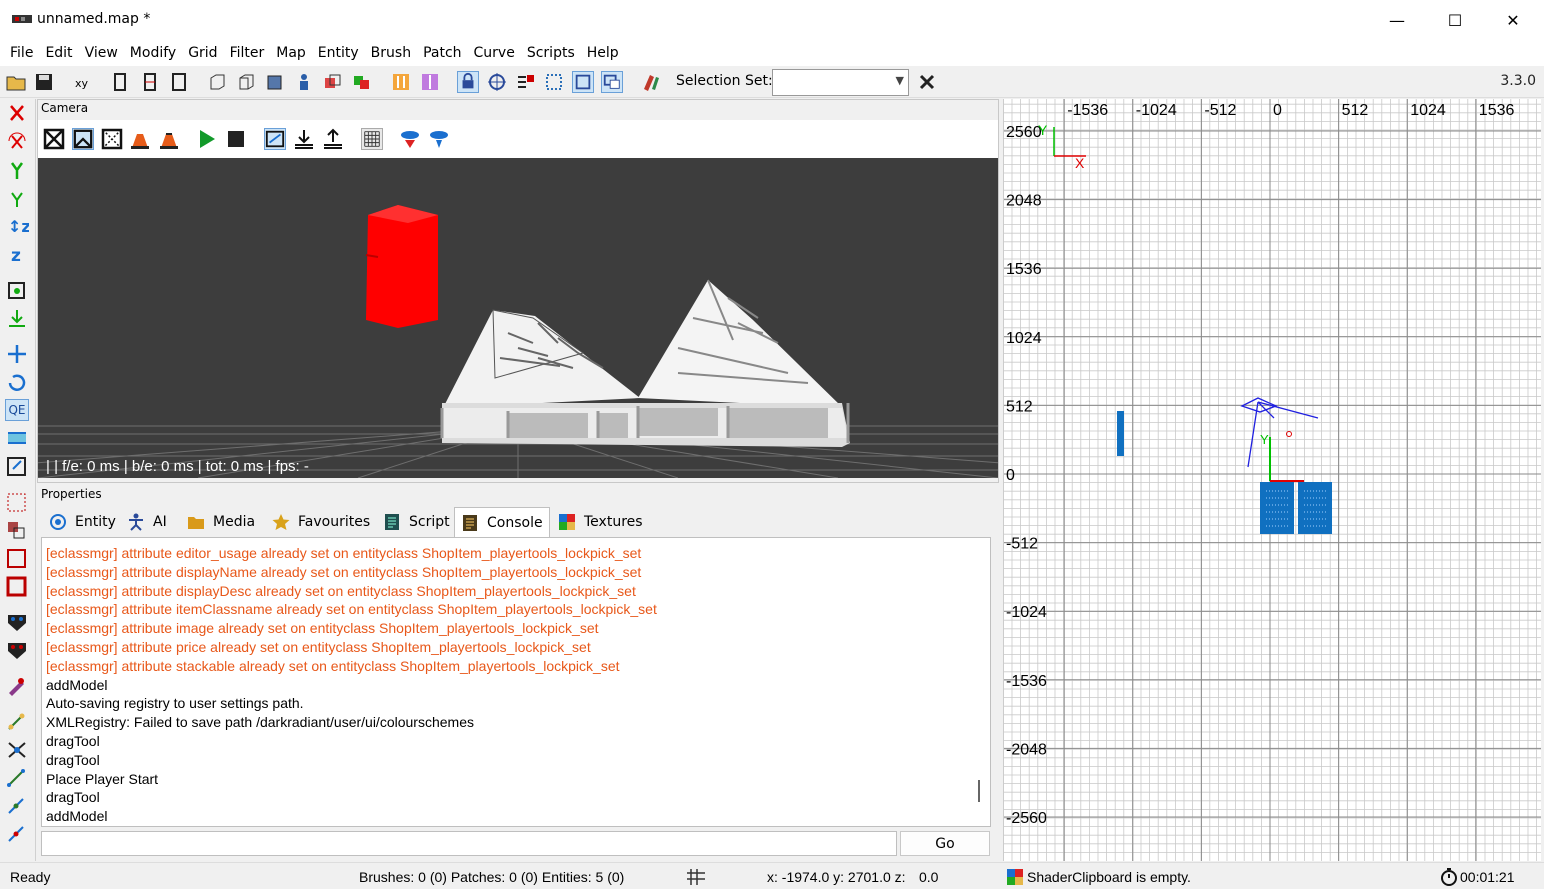  Describe the element at coordinates (17, 410) in the screenshot. I see `qe-tool-button: QE` at that location.